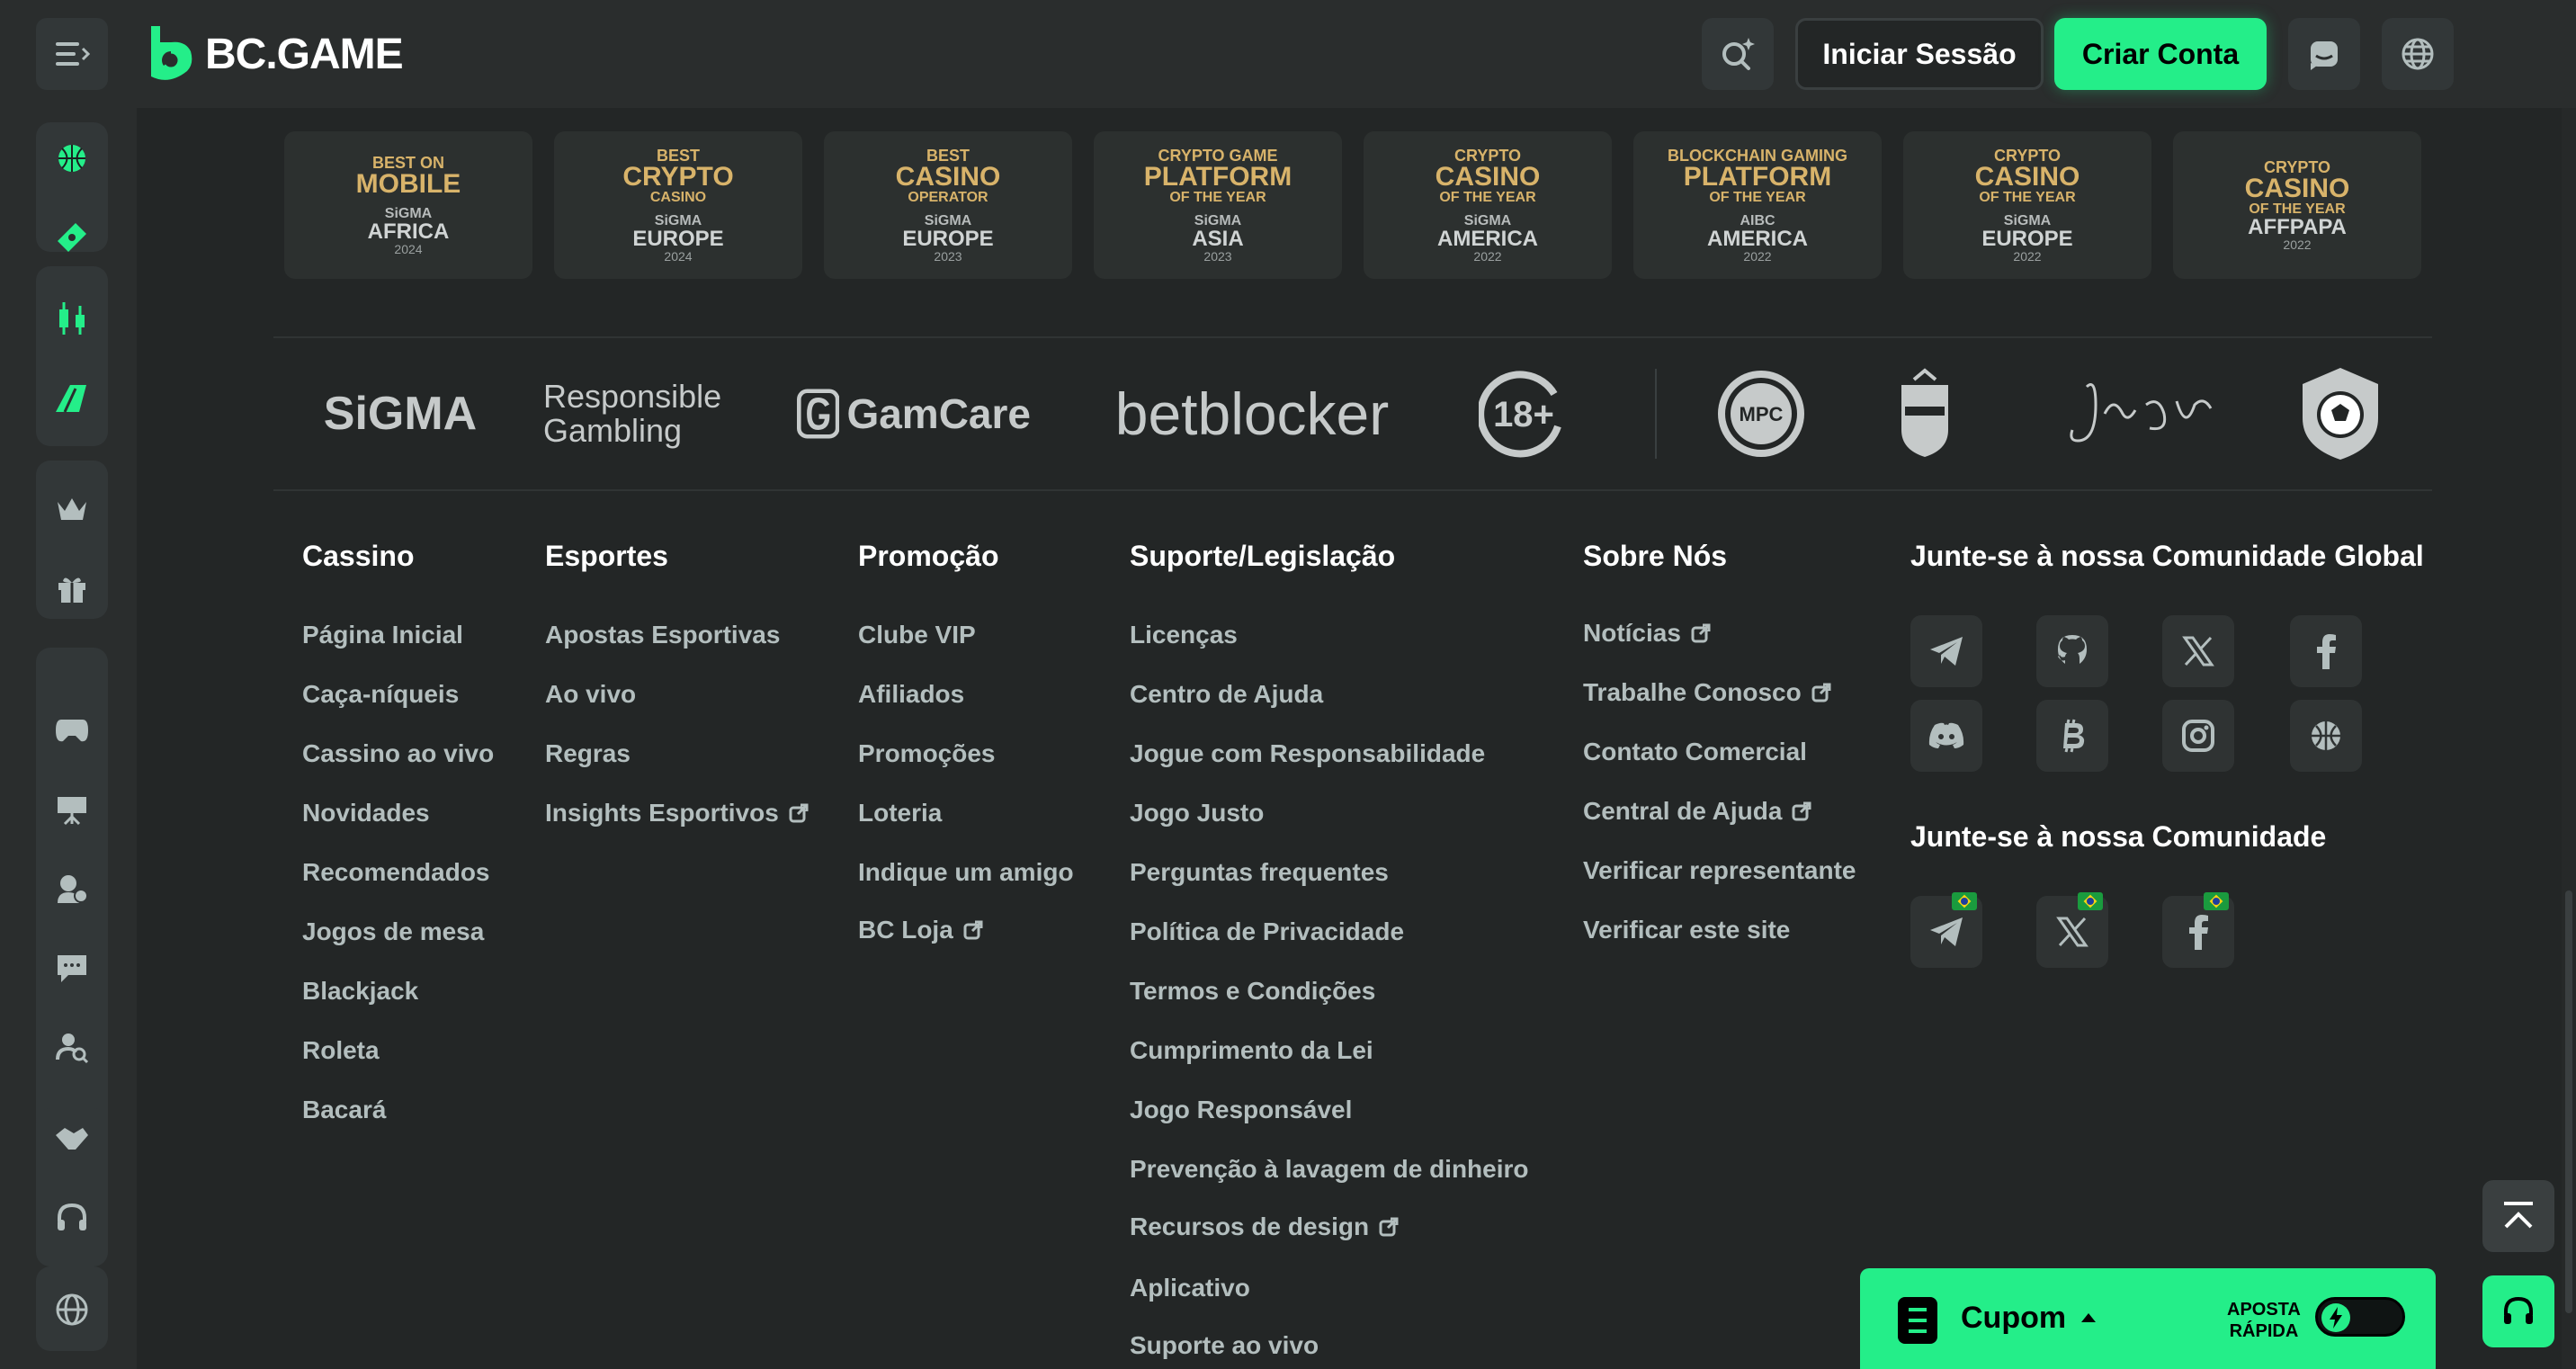 The width and height of the screenshot is (2576, 1369). What do you see at coordinates (1719, 871) in the screenshot?
I see `footer-link: Verificar representante` at bounding box center [1719, 871].